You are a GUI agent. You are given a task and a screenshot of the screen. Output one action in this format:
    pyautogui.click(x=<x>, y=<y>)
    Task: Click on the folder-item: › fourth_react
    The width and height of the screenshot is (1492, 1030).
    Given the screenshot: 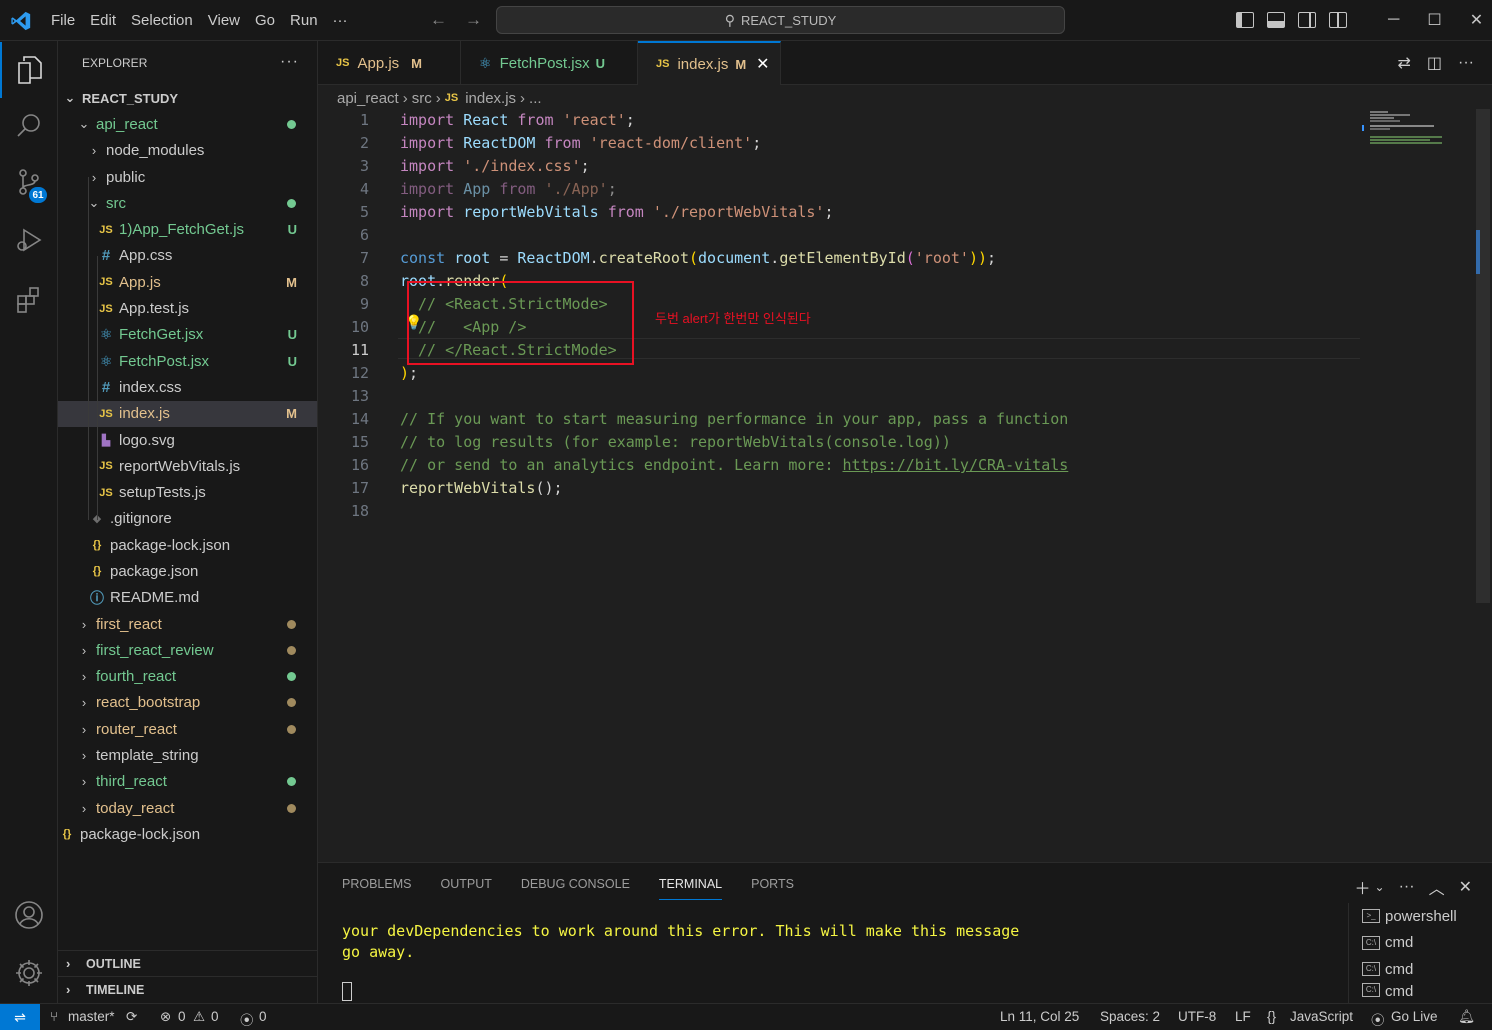 What is the action you would take?
    pyautogui.click(x=187, y=677)
    